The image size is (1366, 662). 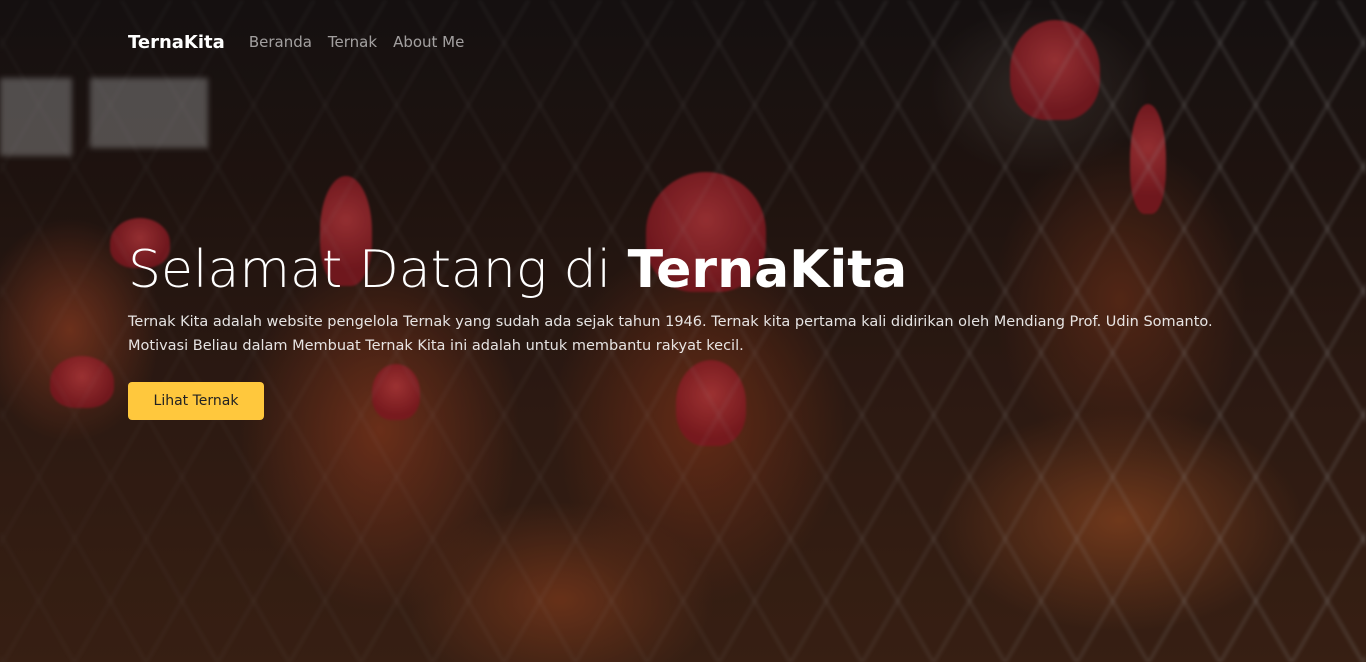 I want to click on lihat-ternak-button: Lihat Ternak, so click(x=196, y=401).